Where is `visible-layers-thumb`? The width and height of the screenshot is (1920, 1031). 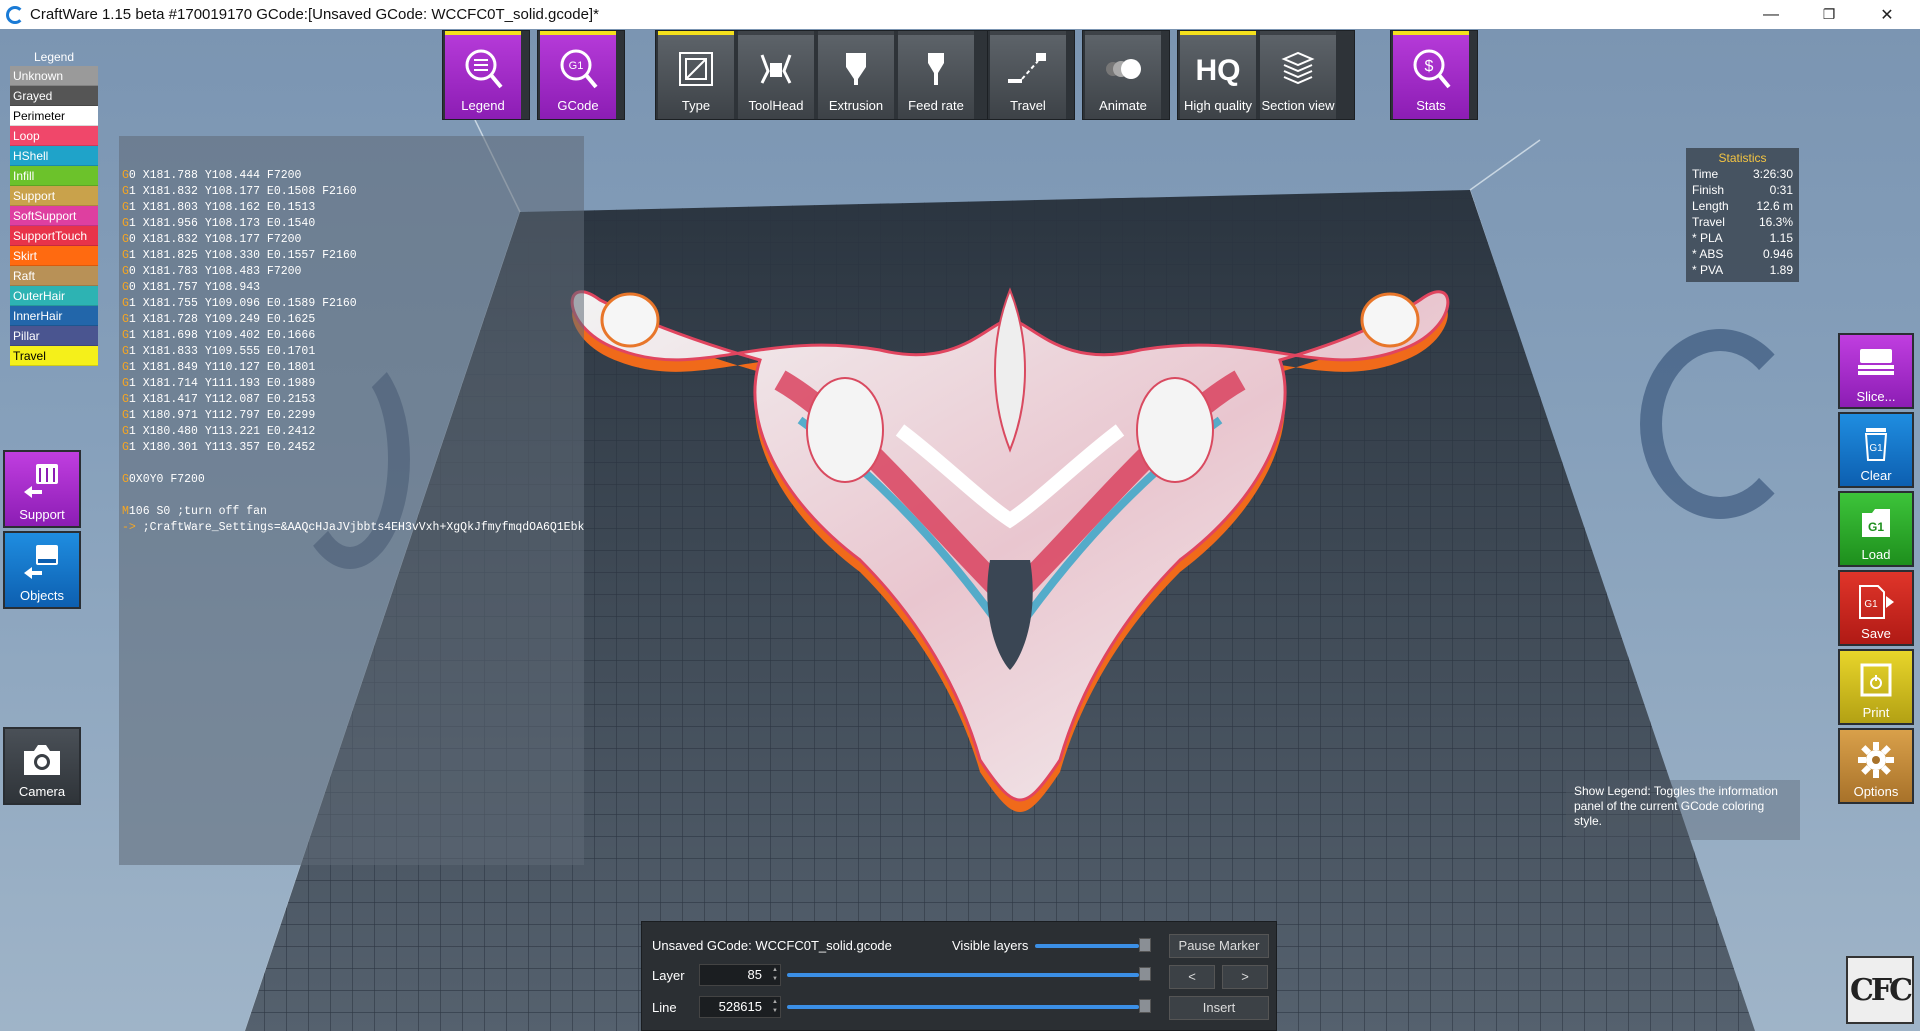
visible-layers-thumb is located at coordinates (1145, 945).